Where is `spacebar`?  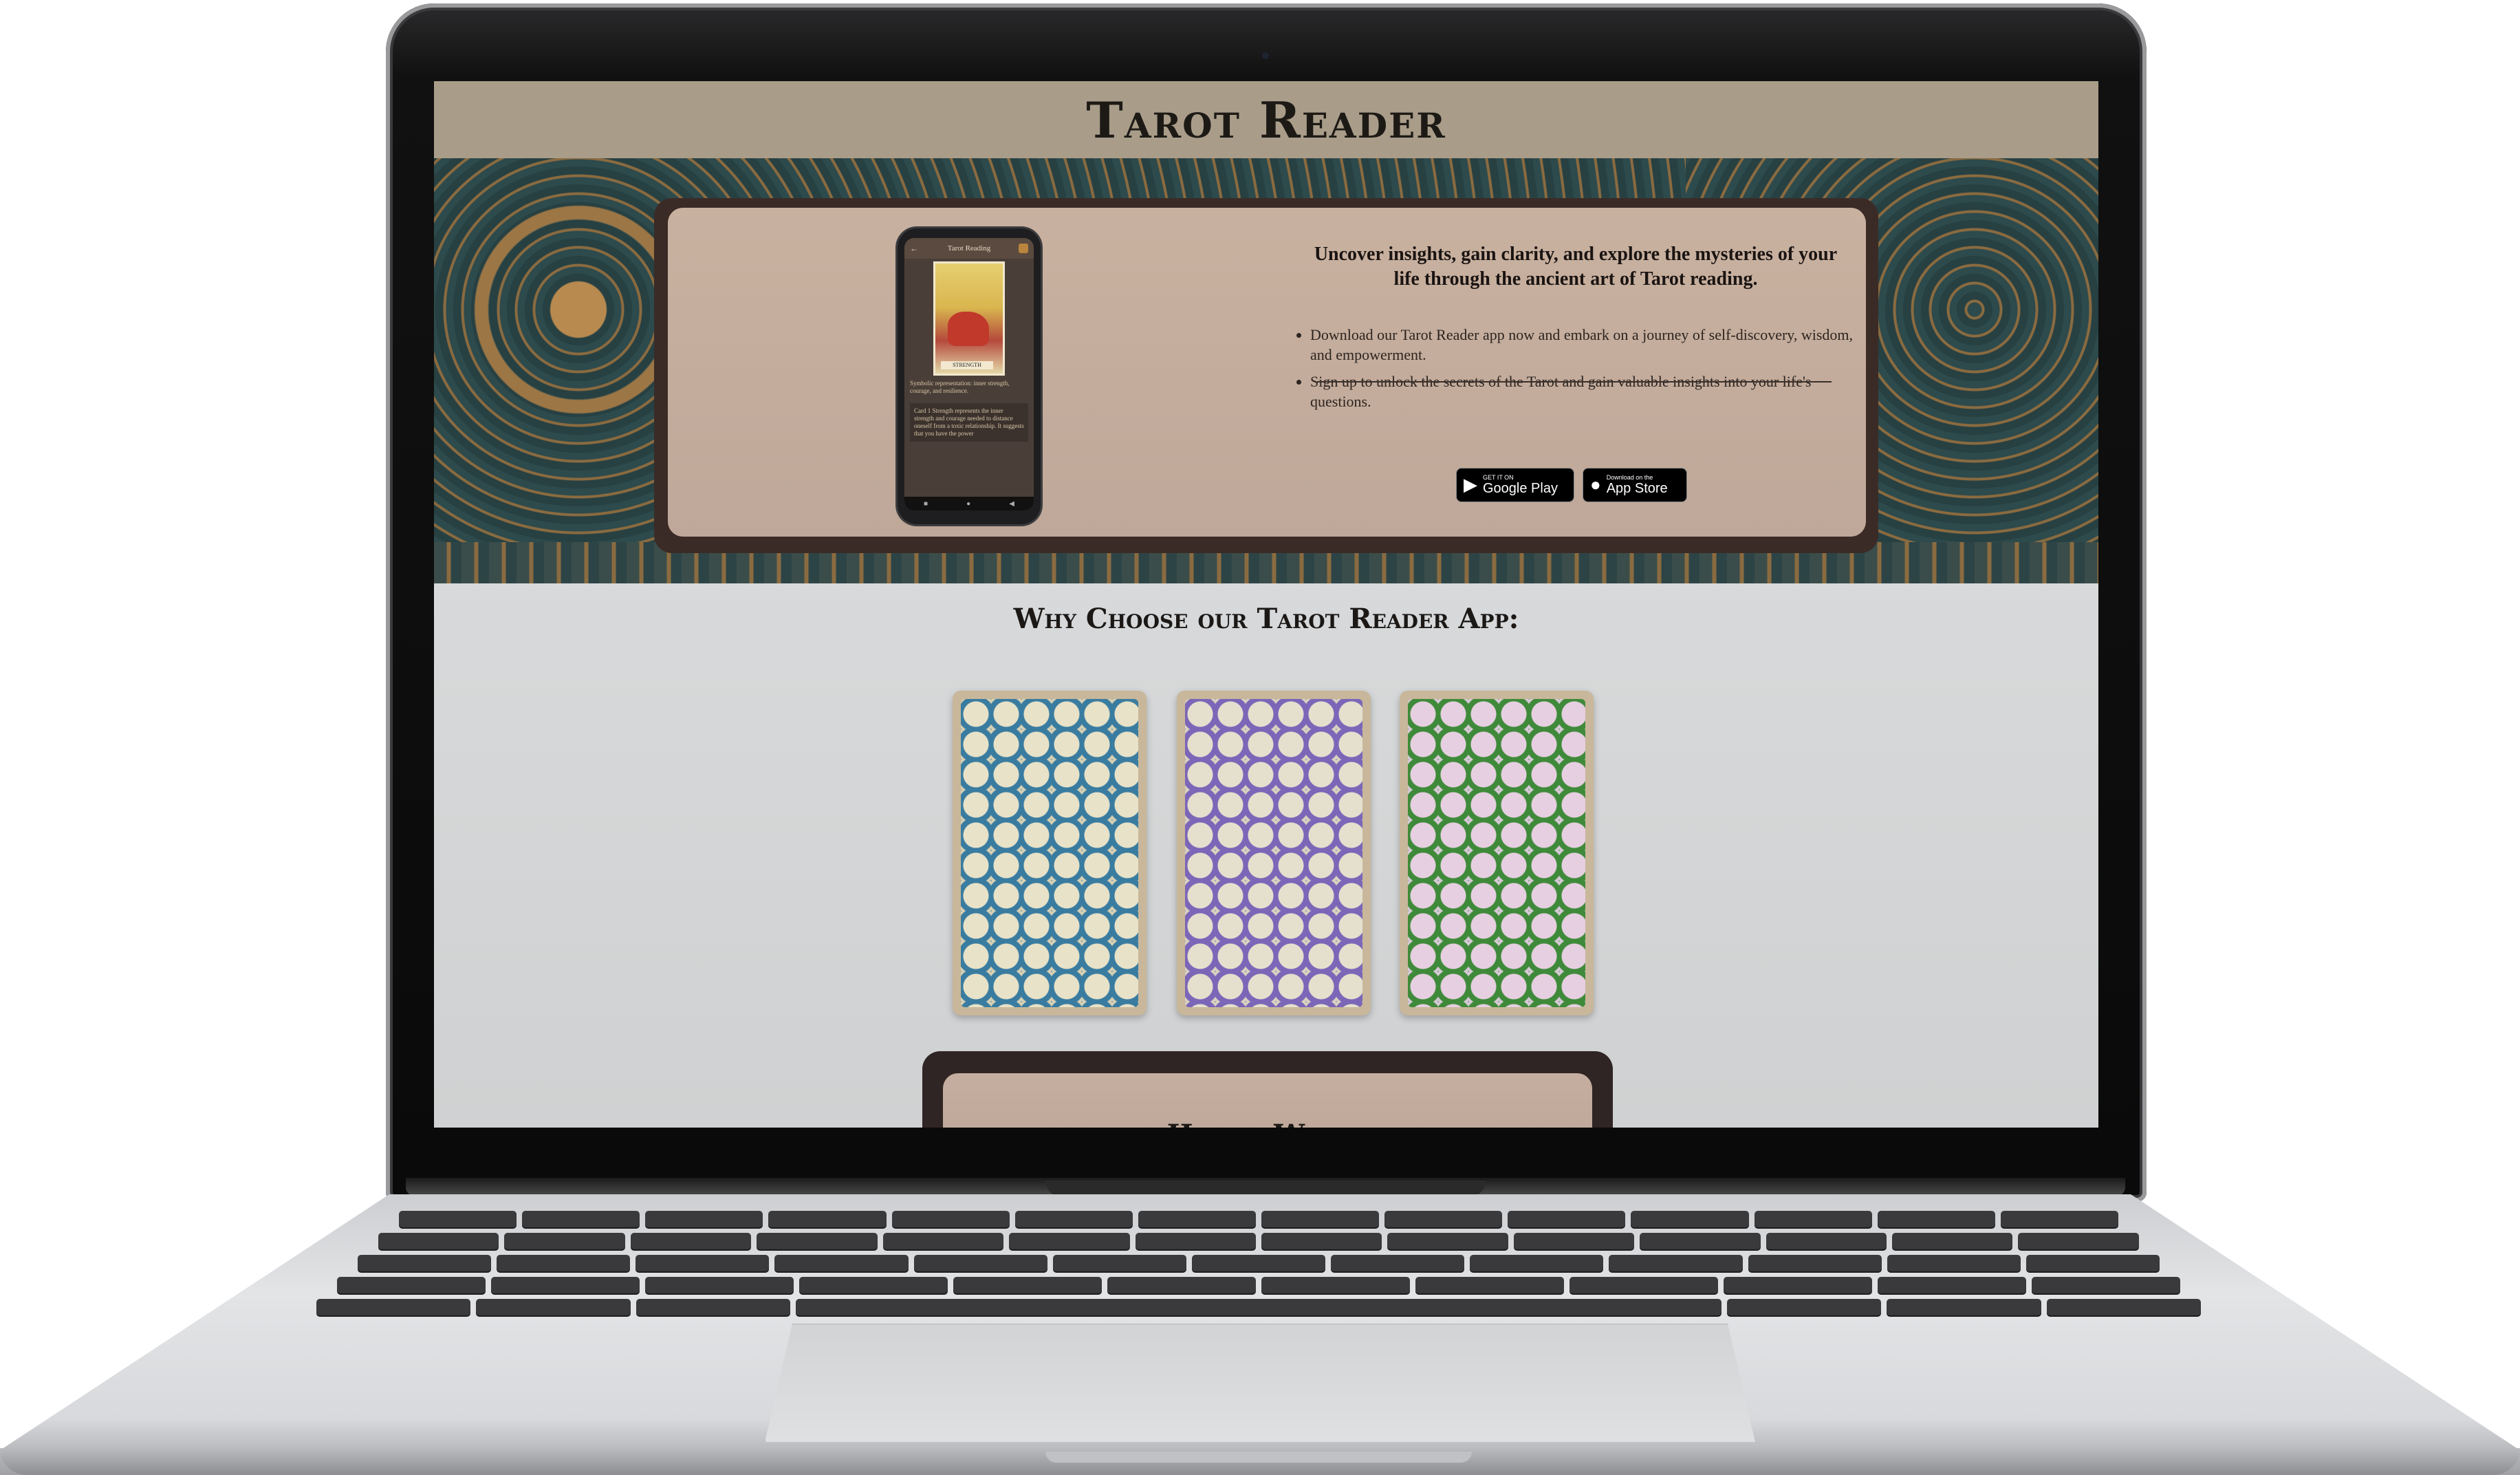
spacebar is located at coordinates (1258, 1307).